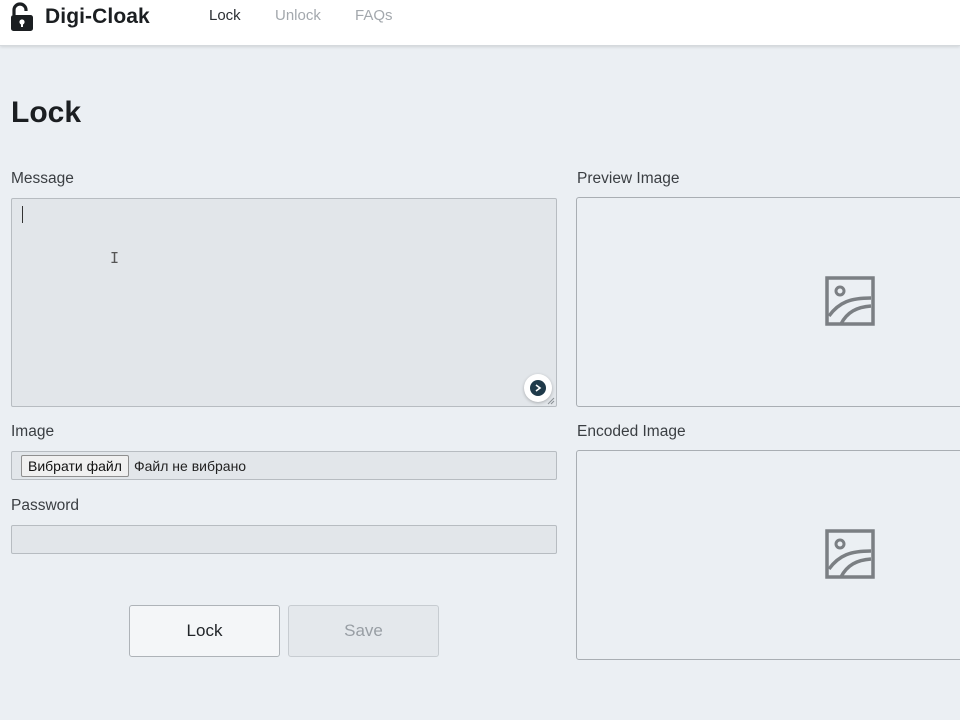 The height and width of the screenshot is (720, 960). I want to click on text-caret, so click(22, 214).